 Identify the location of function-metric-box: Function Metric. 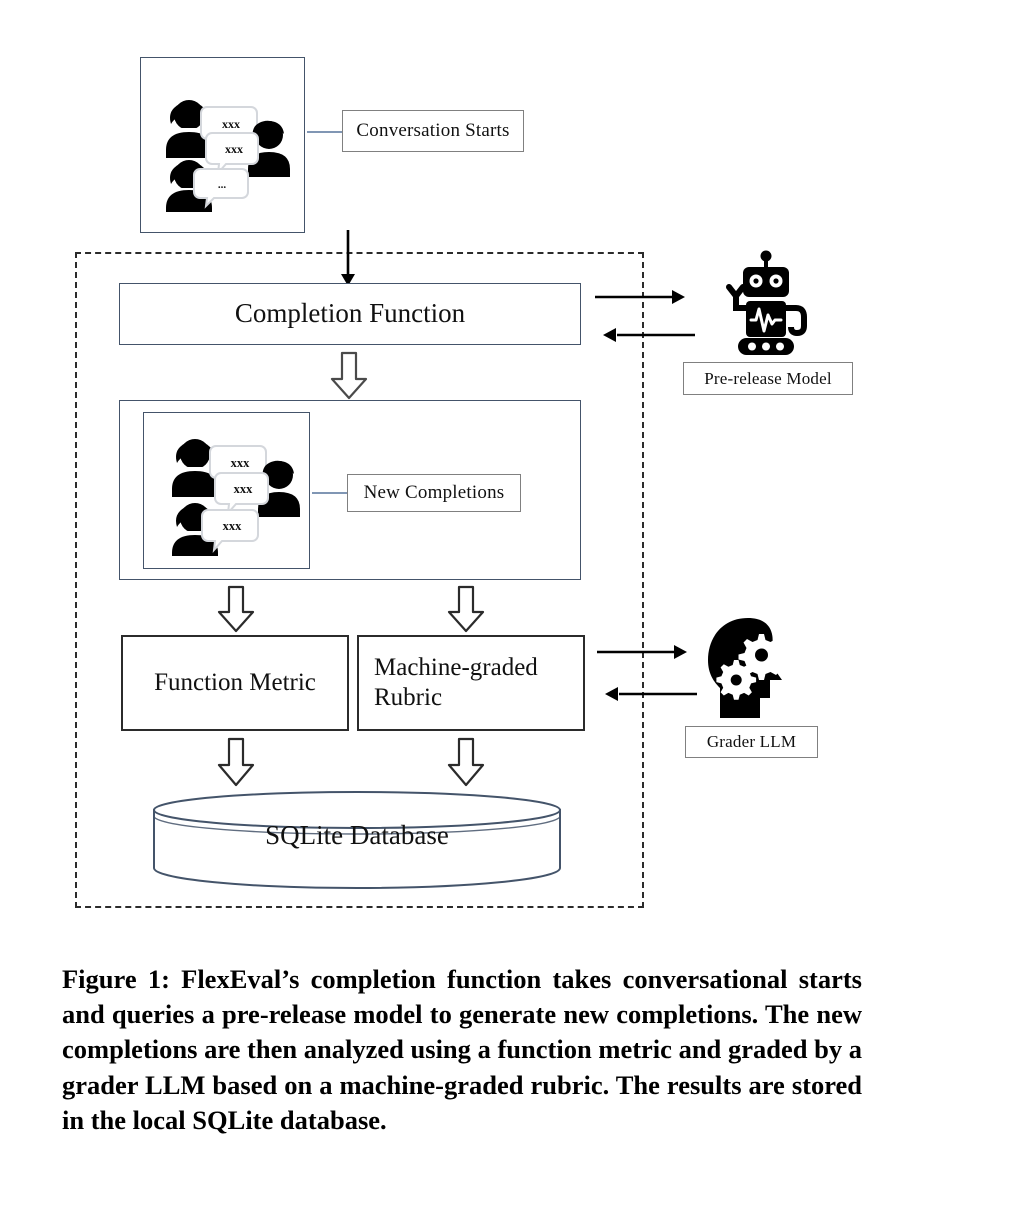
(235, 683).